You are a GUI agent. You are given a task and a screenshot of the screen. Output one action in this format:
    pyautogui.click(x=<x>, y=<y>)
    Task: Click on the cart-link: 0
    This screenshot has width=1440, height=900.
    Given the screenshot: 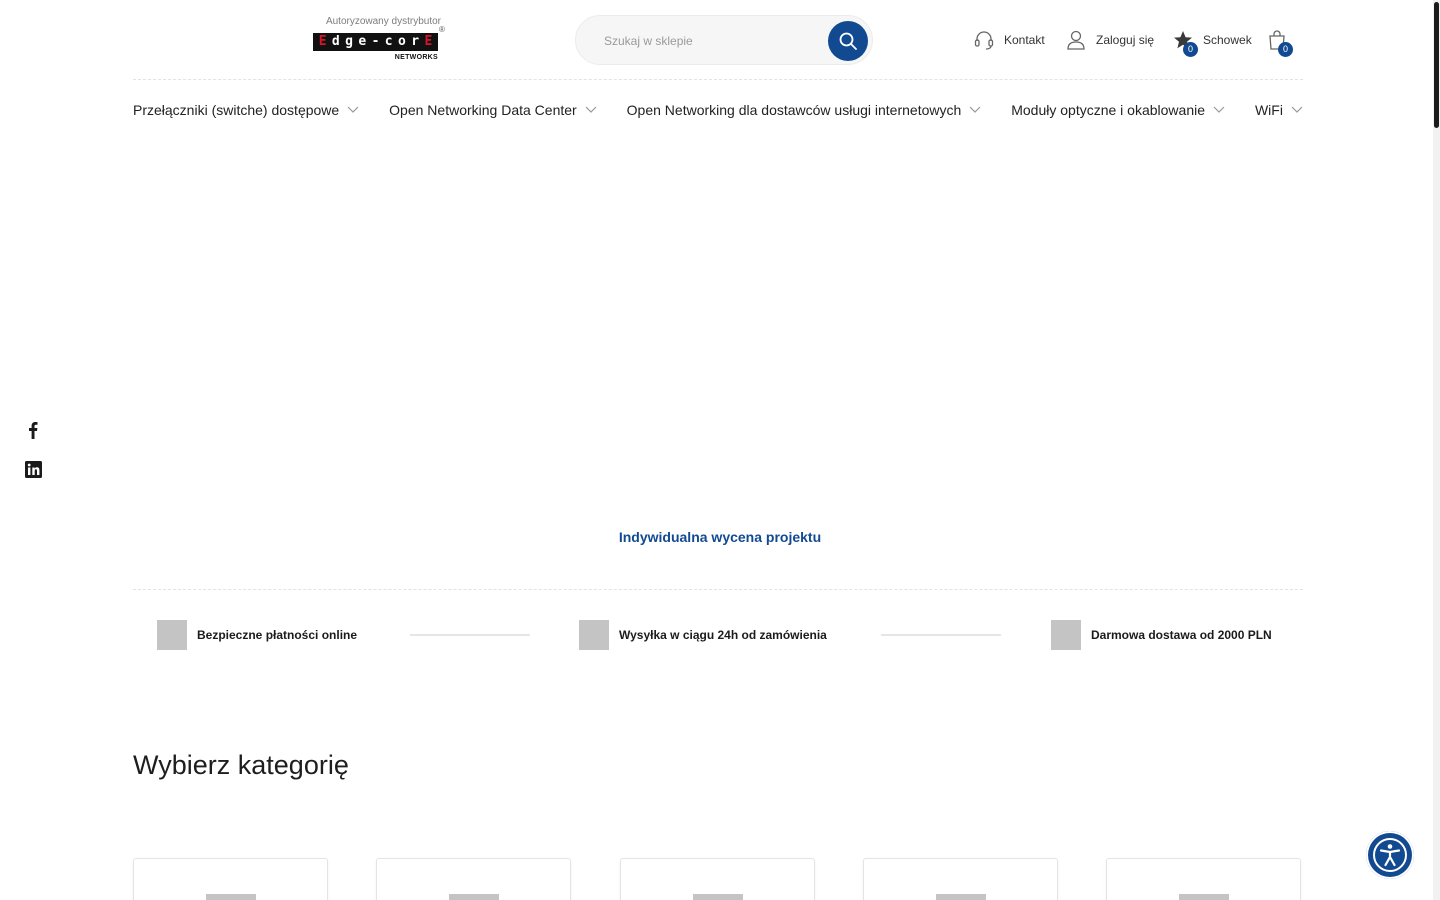 What is the action you would take?
    pyautogui.click(x=1279, y=42)
    